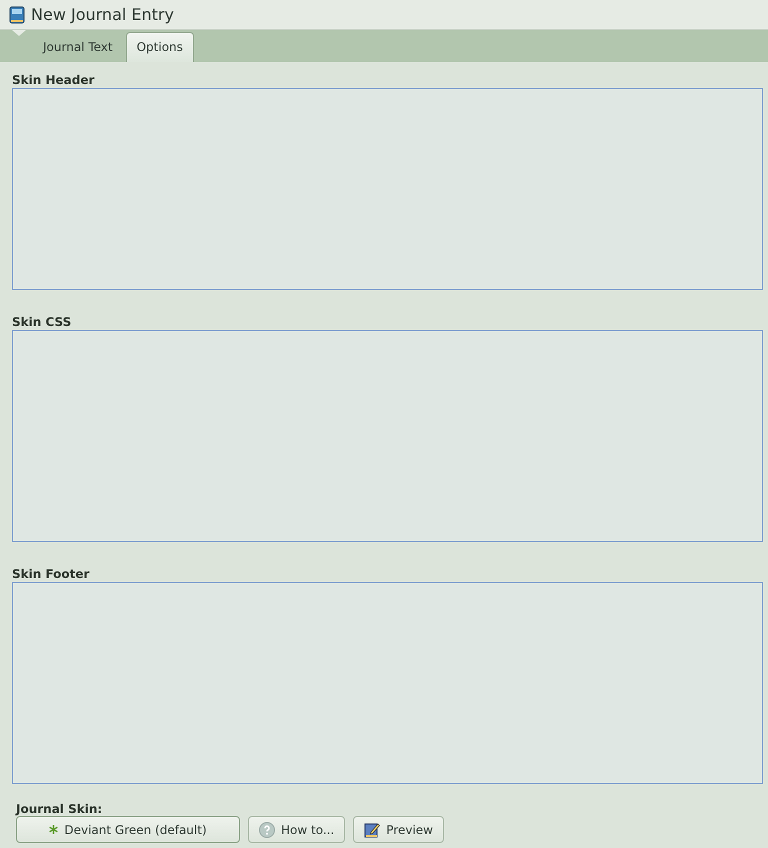  I want to click on help-icon, so click(267, 830).